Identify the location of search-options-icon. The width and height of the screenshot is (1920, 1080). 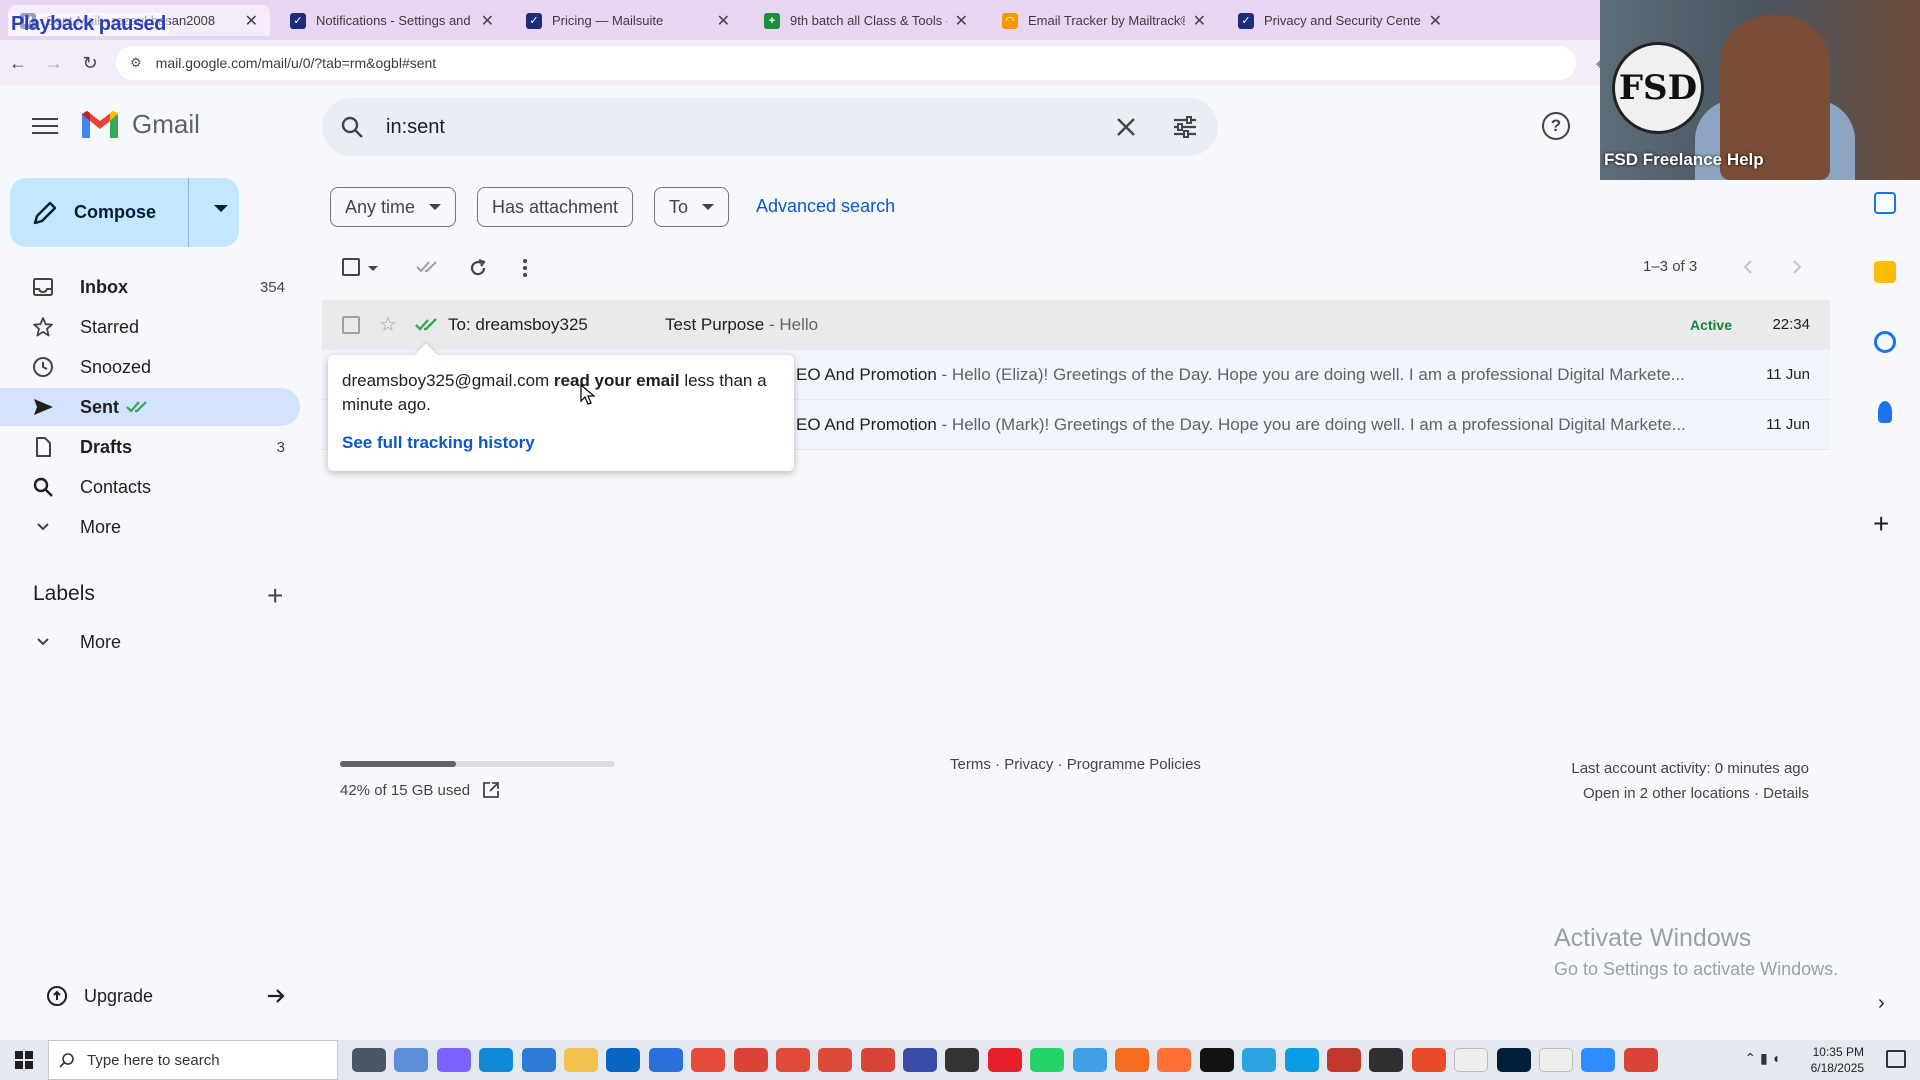
(1185, 127).